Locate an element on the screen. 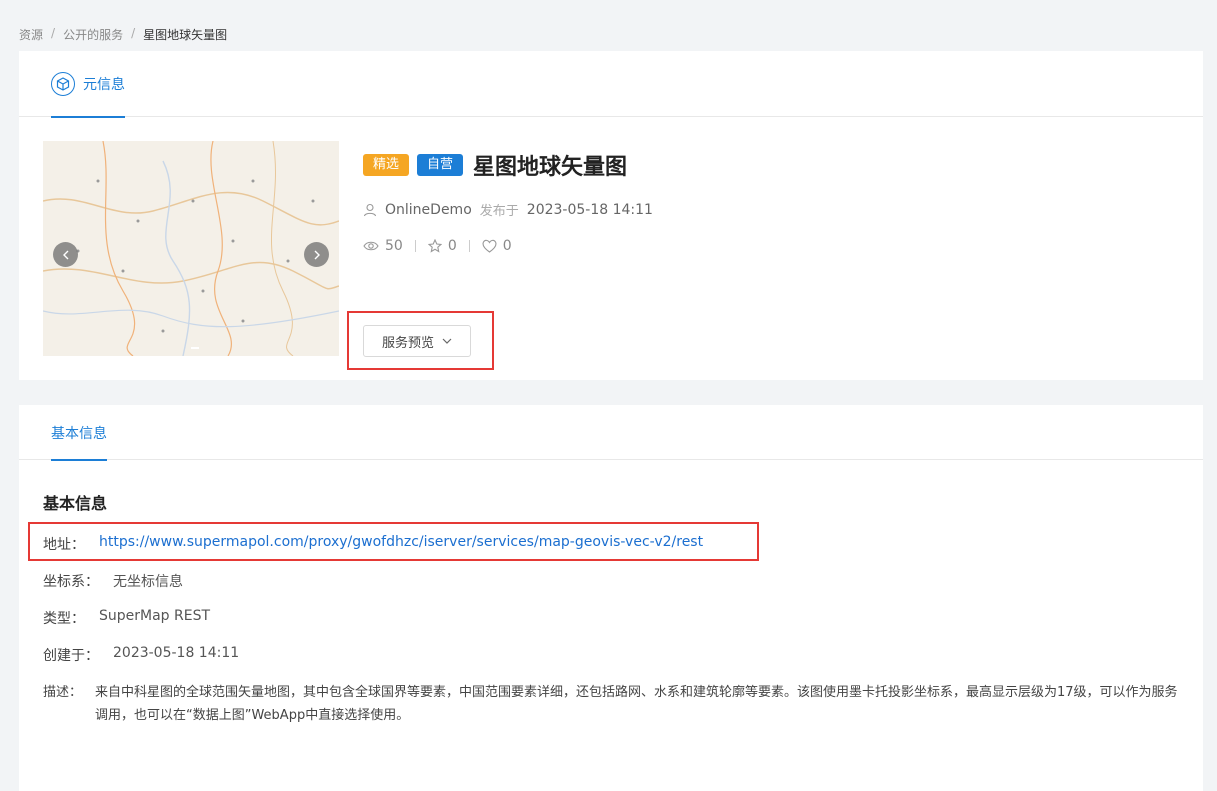 The height and width of the screenshot is (791, 1217). stars-count: 0 is located at coordinates (452, 246).